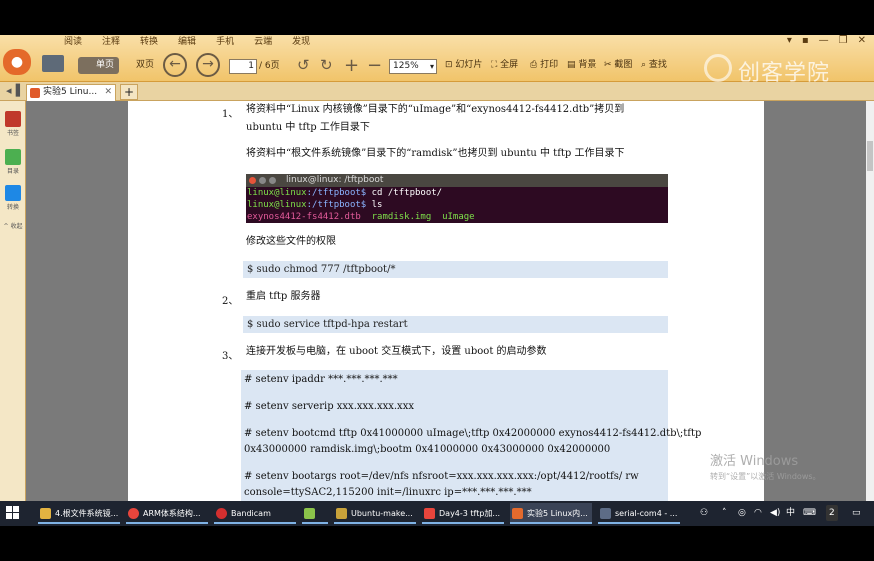 The height and width of the screenshot is (561, 874). I want to click on people-icon: ⚇, so click(704, 513).